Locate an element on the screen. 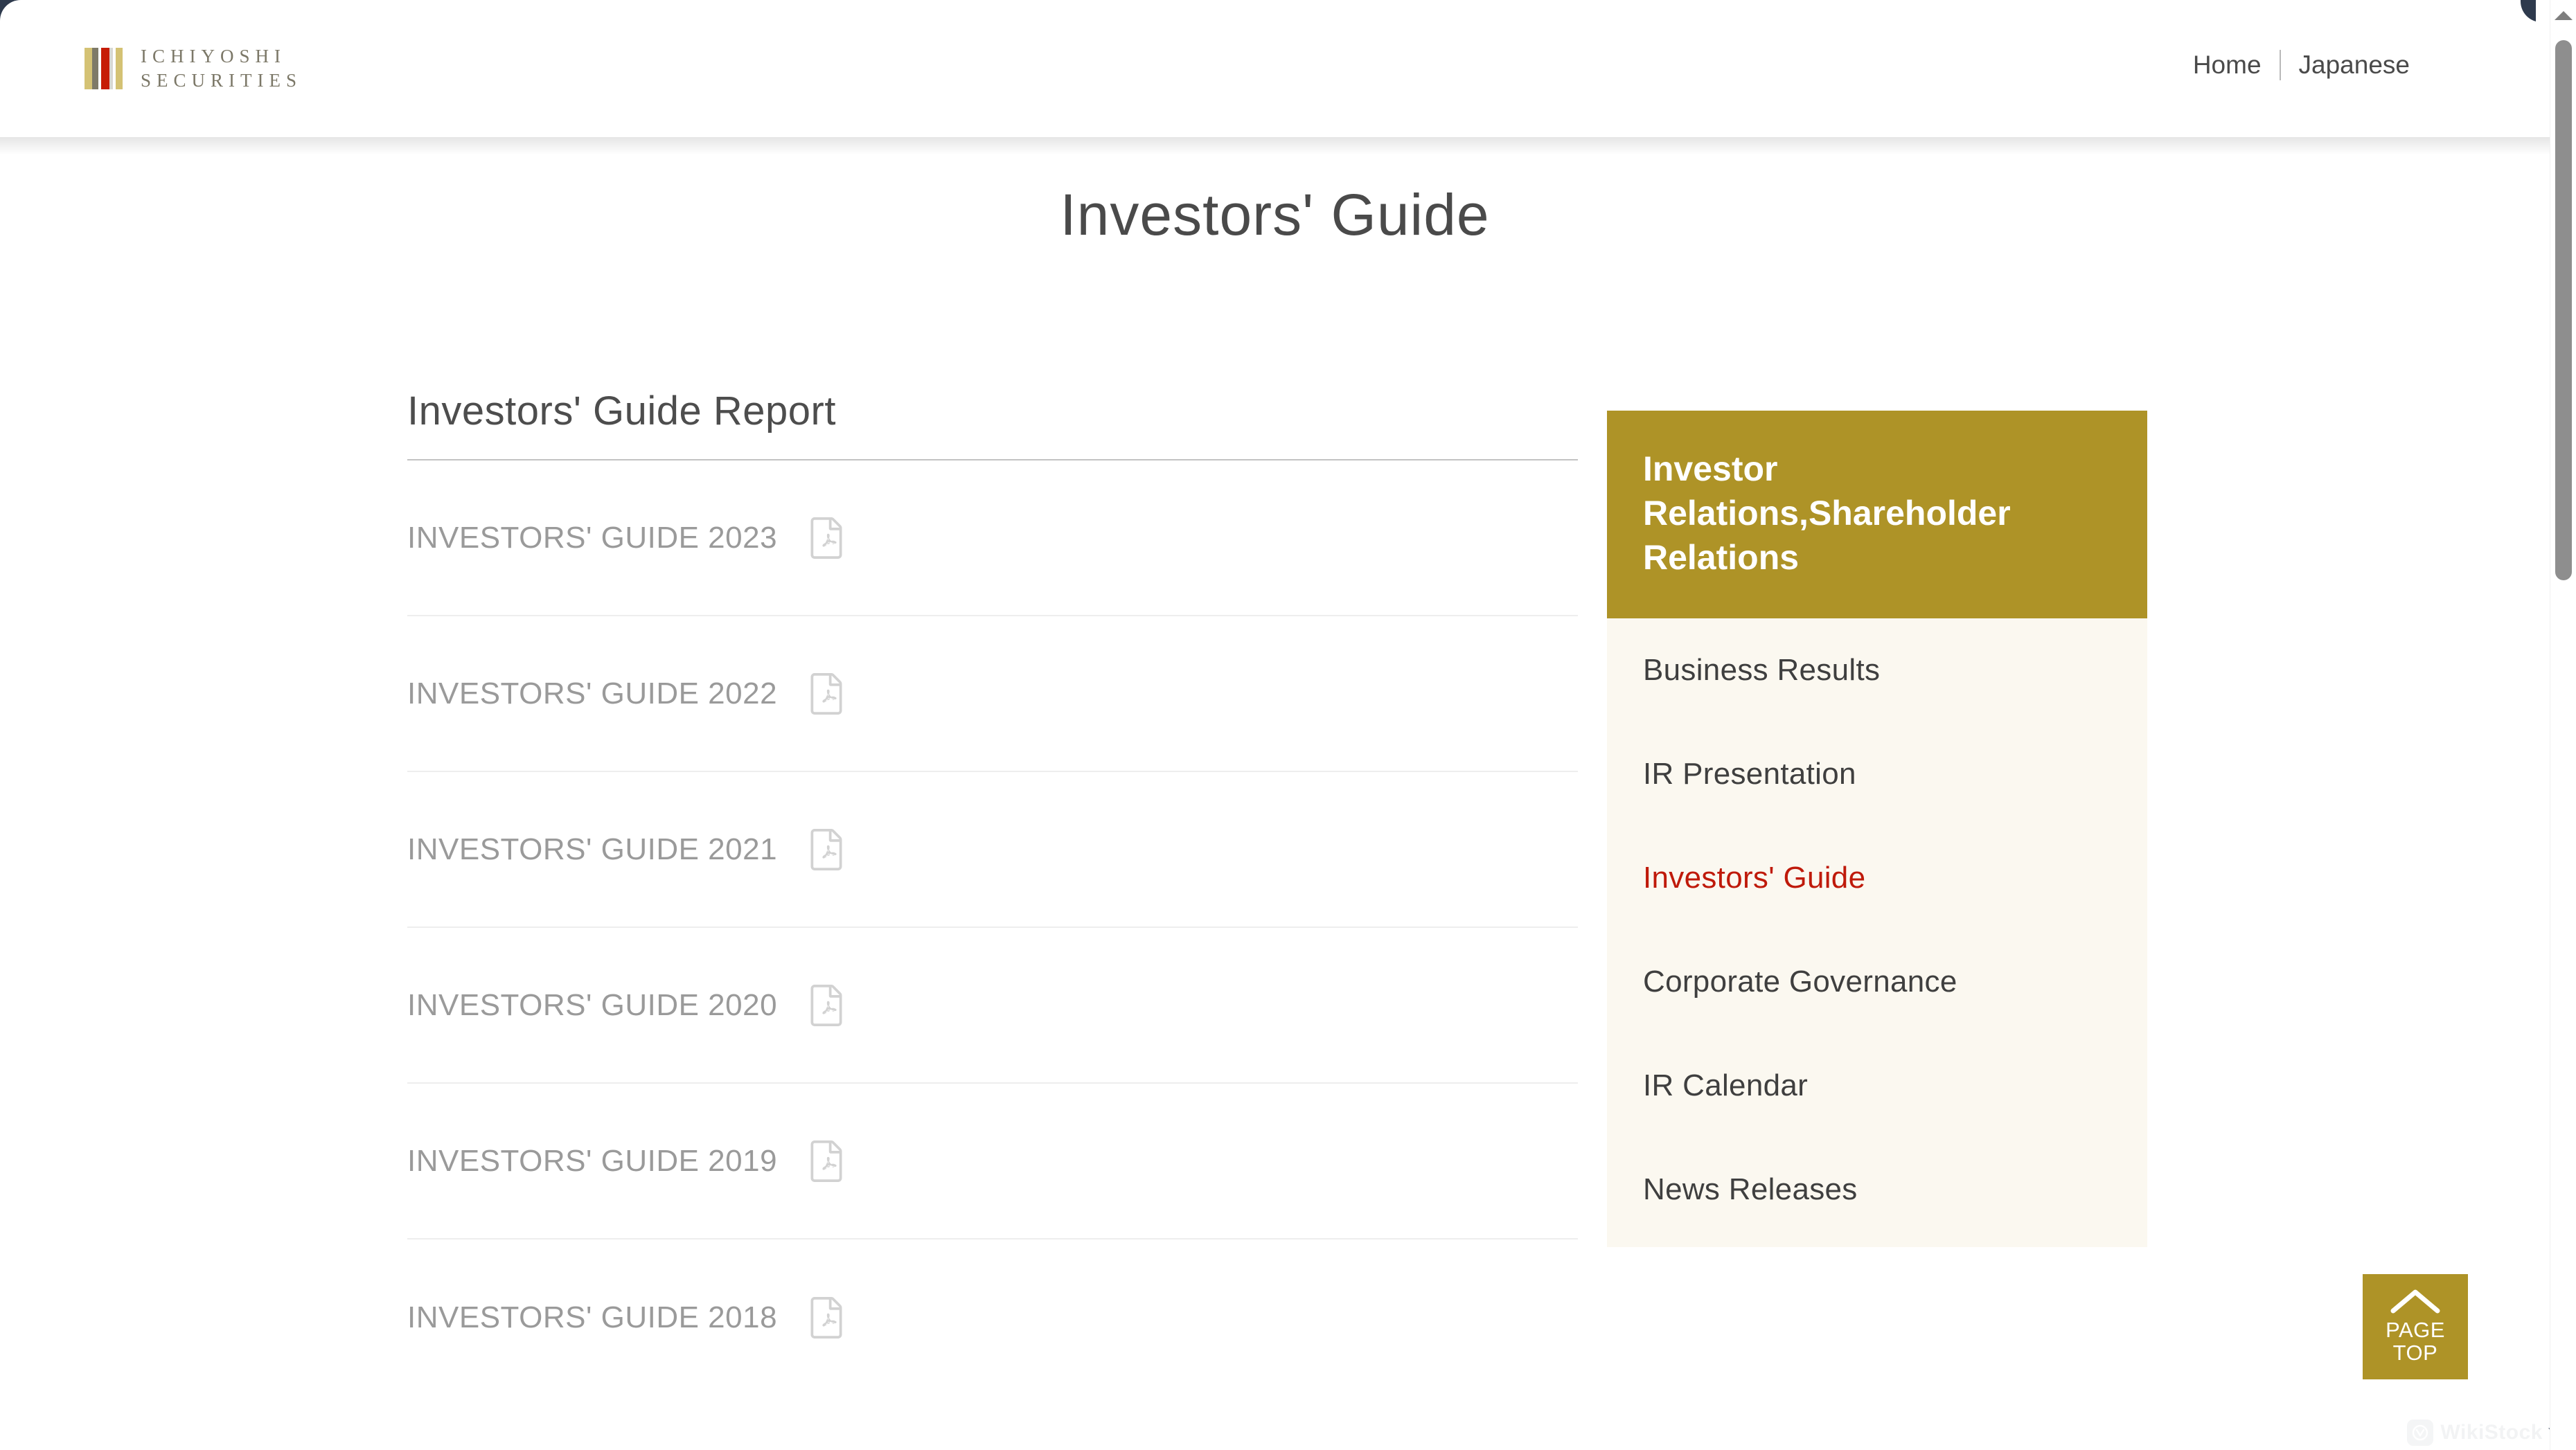  wikistock-watermark: WikiStock is located at coordinates (2475, 1433).